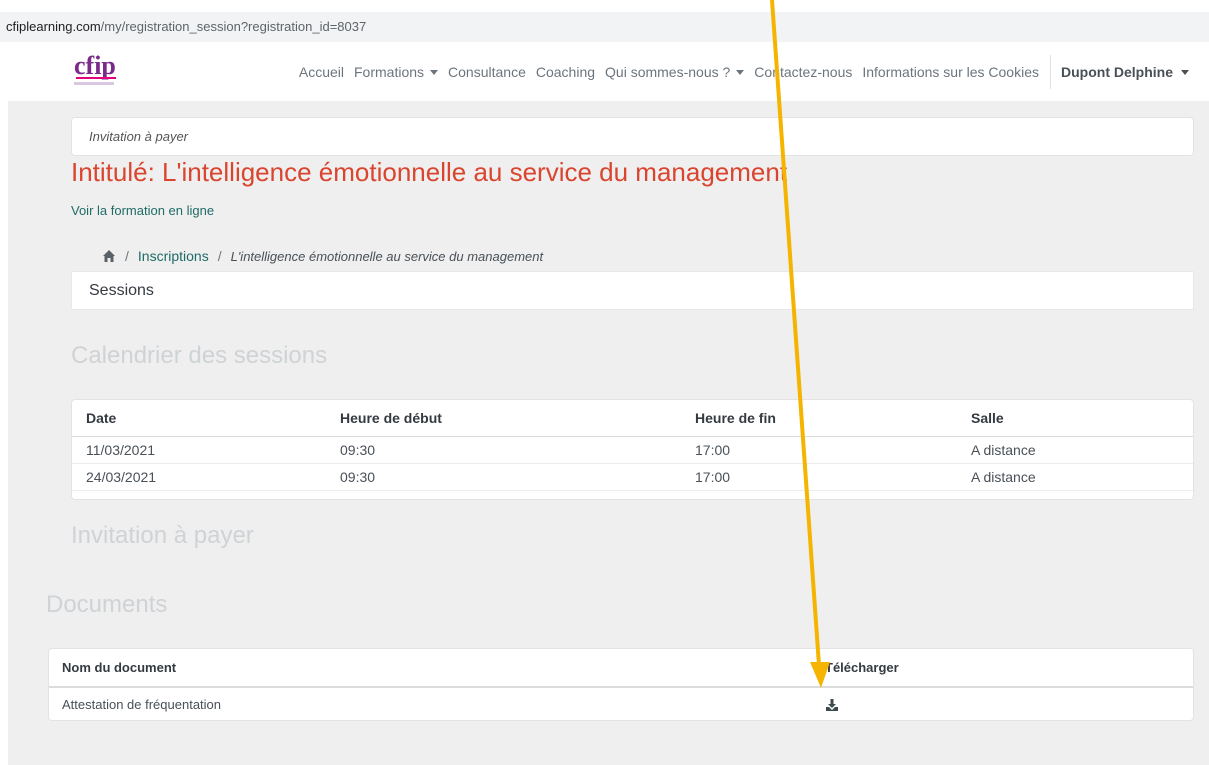  What do you see at coordinates (950, 72) in the screenshot?
I see `nav-cookies: Informations sur les Cookies` at bounding box center [950, 72].